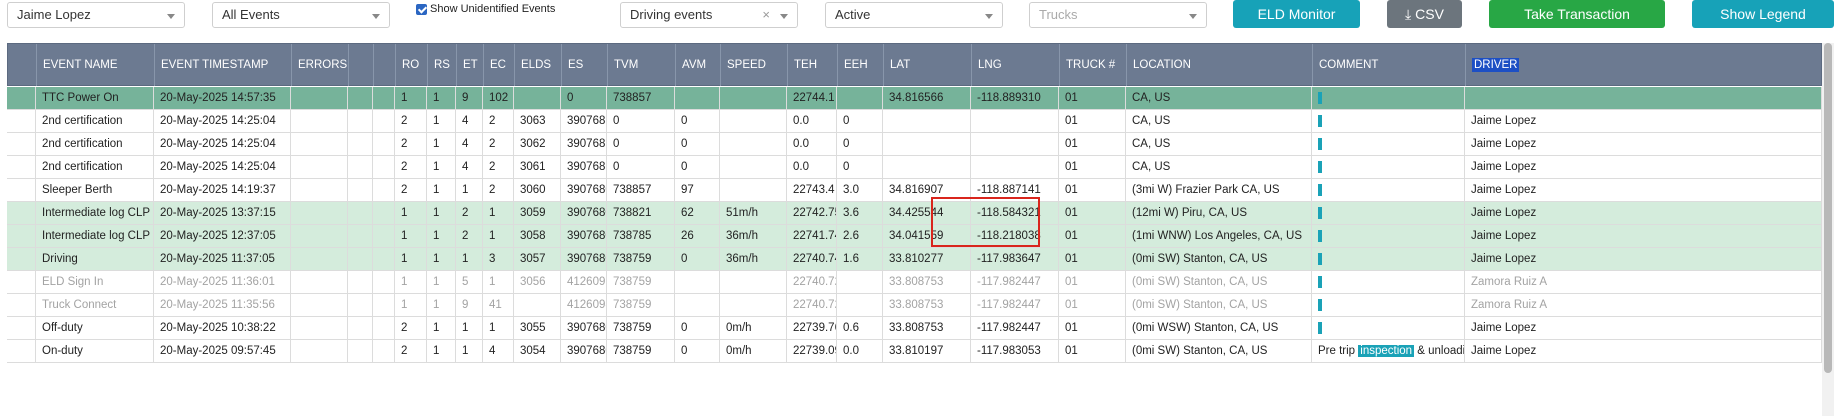 This screenshot has width=1842, height=416. Describe the element at coordinates (469, 328) in the screenshot. I see `cell-et: 1` at that location.